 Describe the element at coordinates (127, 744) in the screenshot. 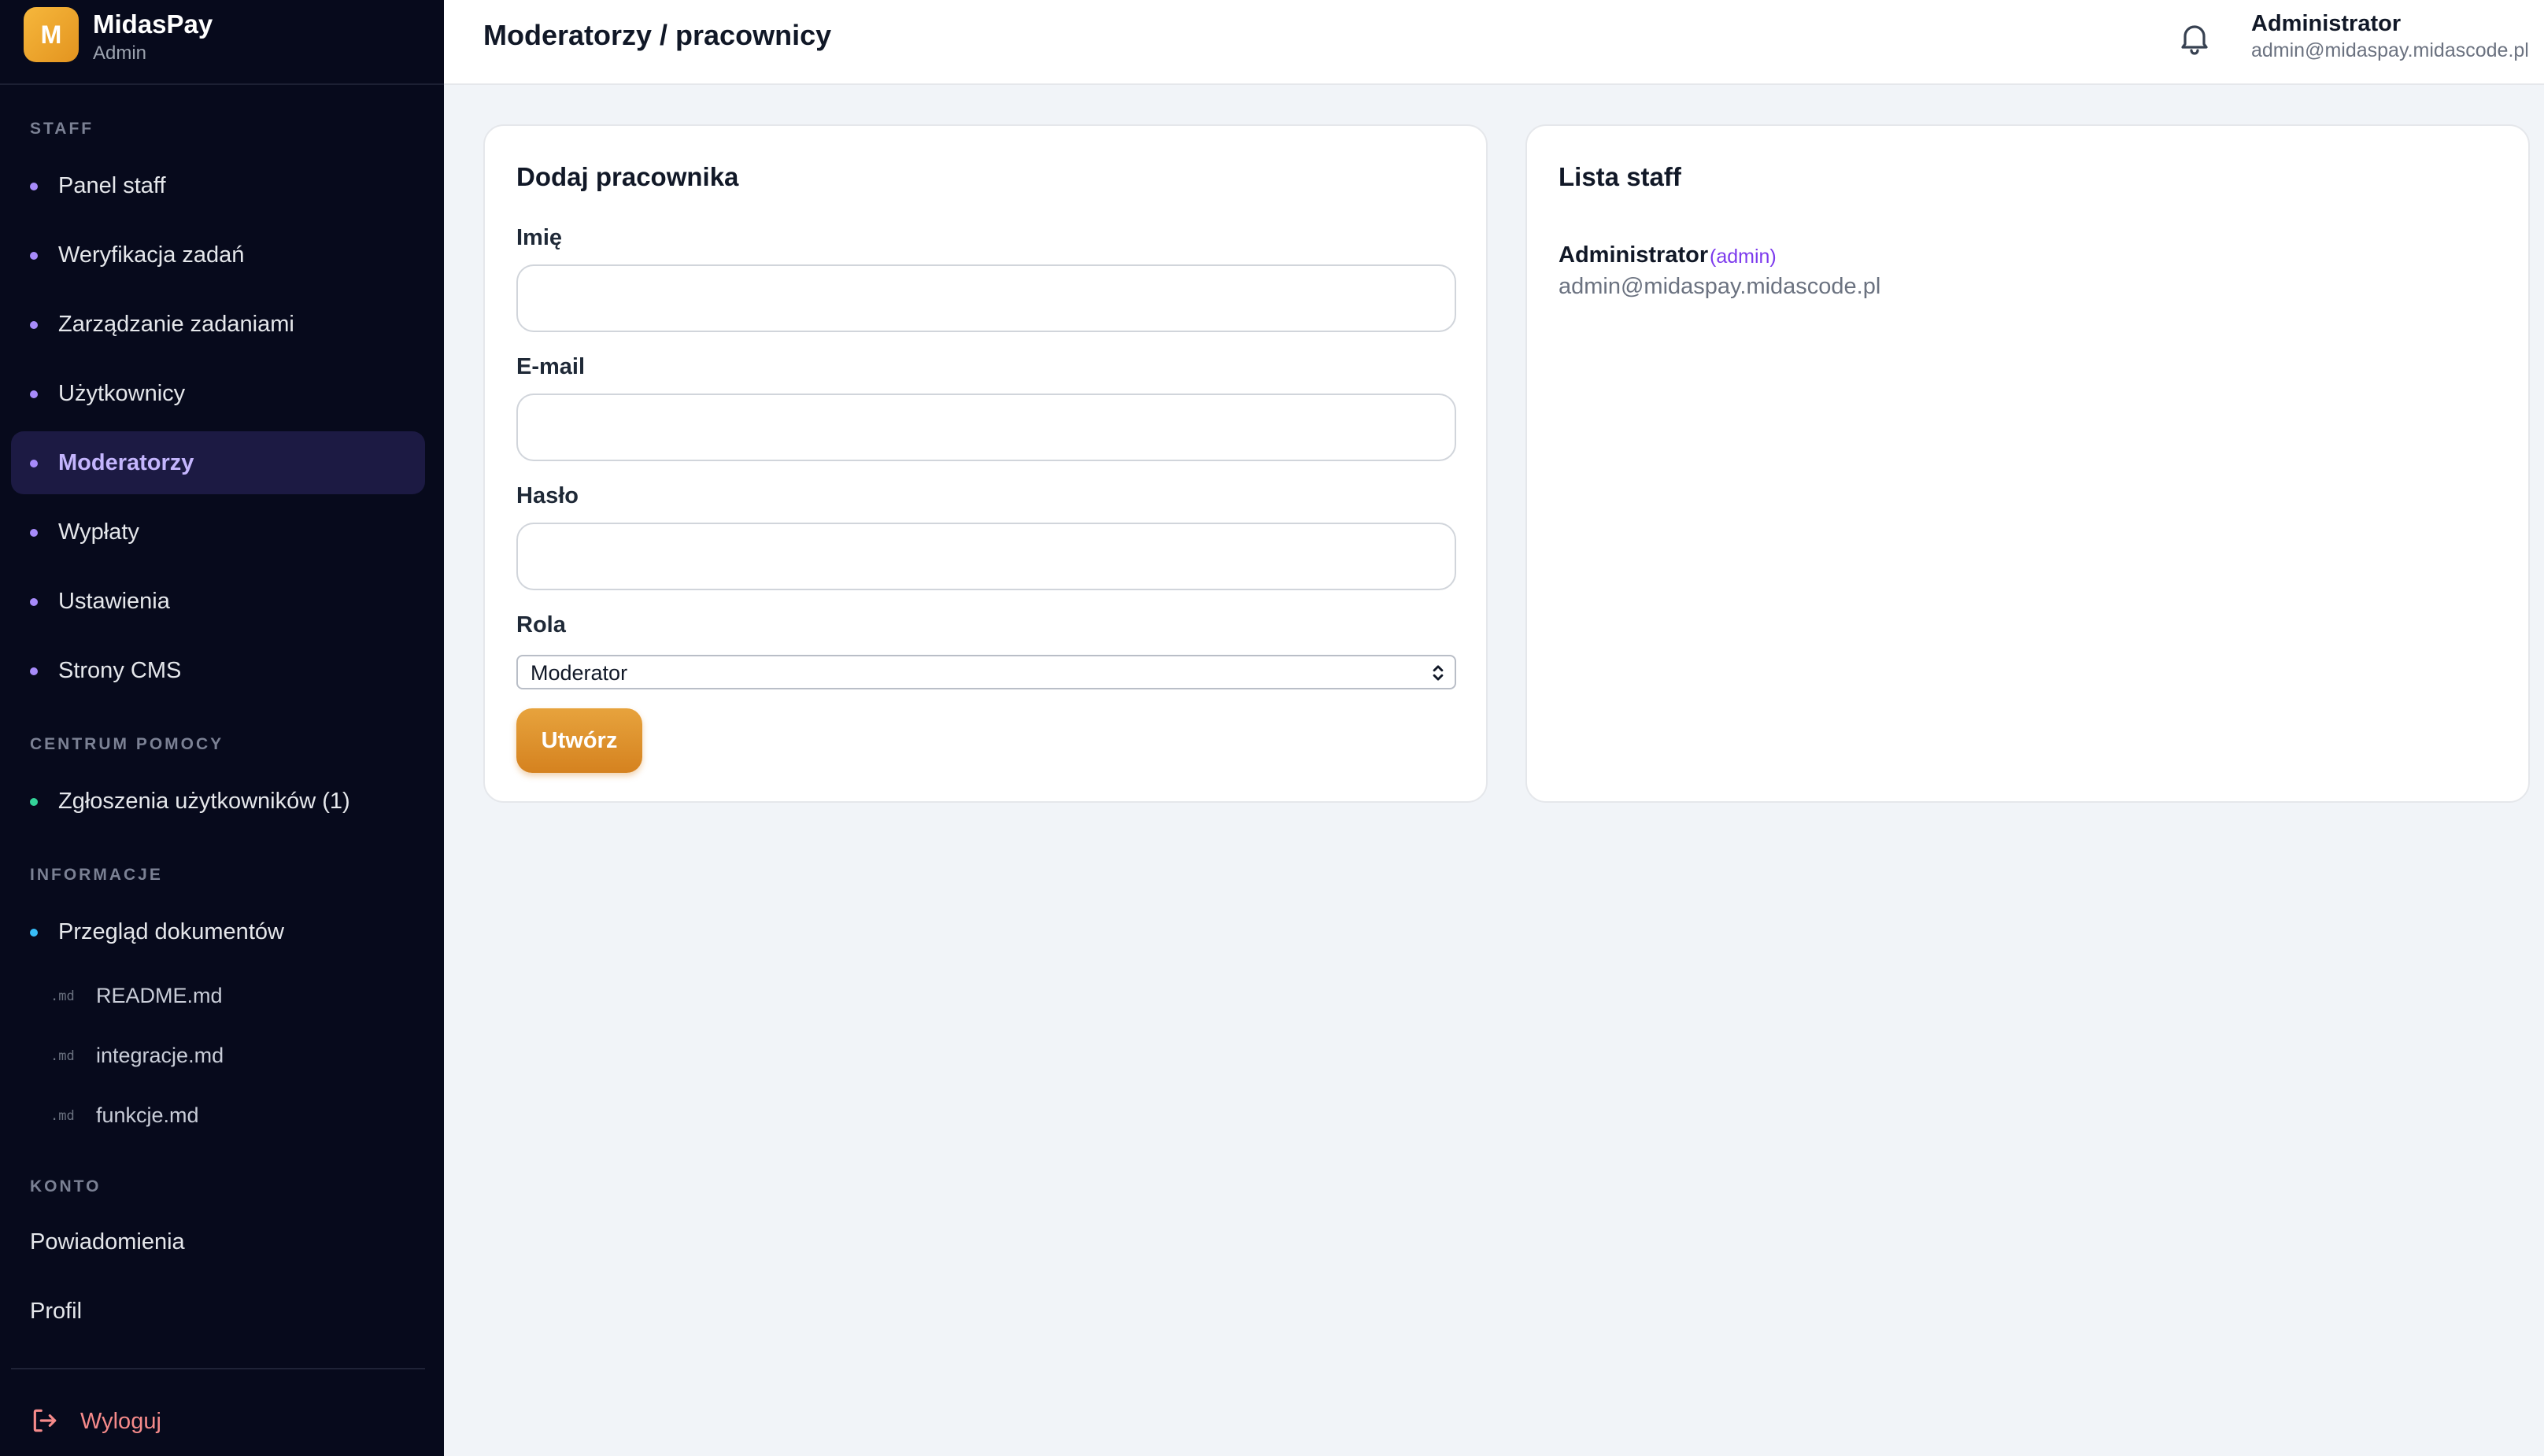

I see `section-label-help: CENTRUM POMOCY` at that location.